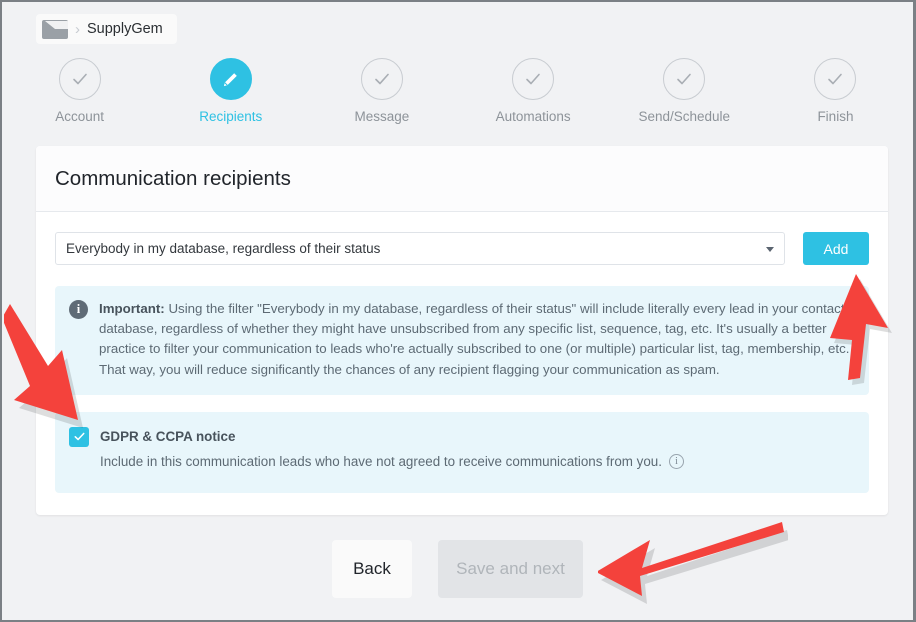 Image resolution: width=916 pixels, height=622 pixels. Describe the element at coordinates (231, 116) in the screenshot. I see `step-recipients-label: Recipients` at that location.